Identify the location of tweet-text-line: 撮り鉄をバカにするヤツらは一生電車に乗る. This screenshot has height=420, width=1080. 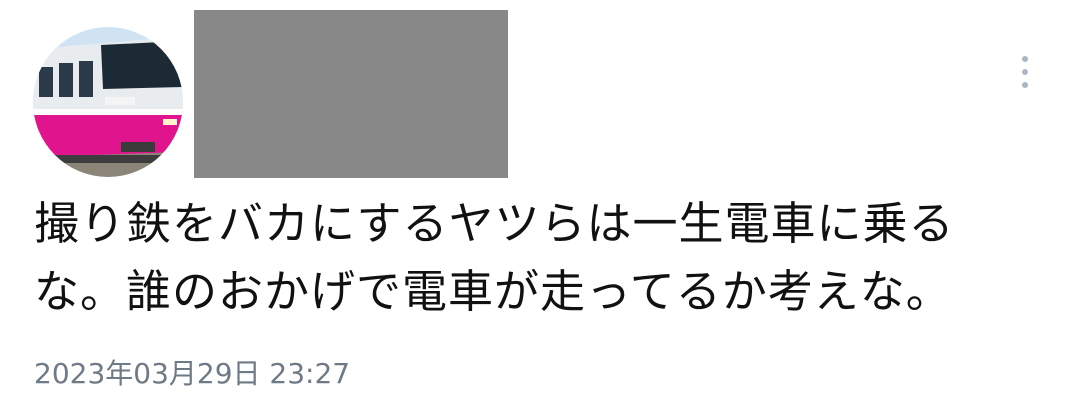
(494, 223).